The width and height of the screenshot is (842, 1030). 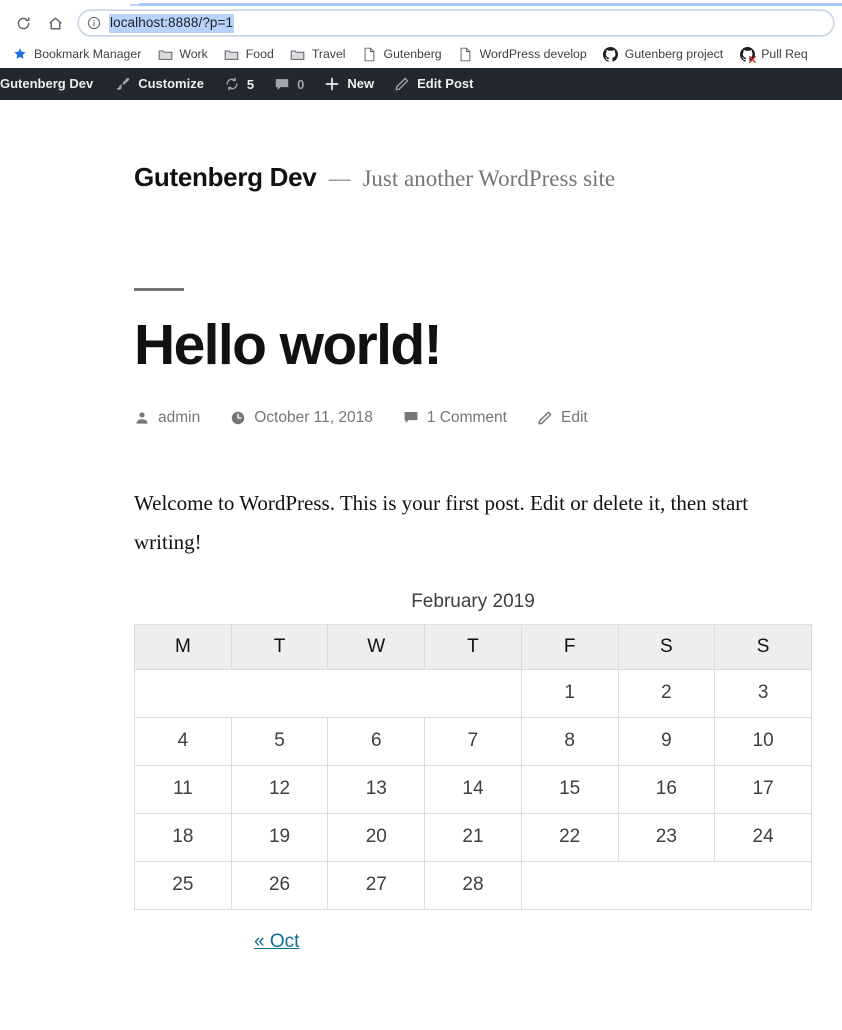 I want to click on calendar-day: 14, so click(x=473, y=789).